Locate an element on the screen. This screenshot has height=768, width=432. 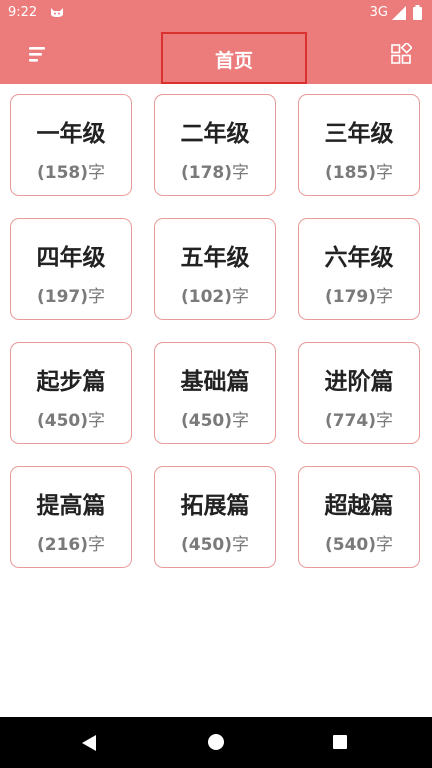
card-char-count: (102)字 is located at coordinates (215, 297).